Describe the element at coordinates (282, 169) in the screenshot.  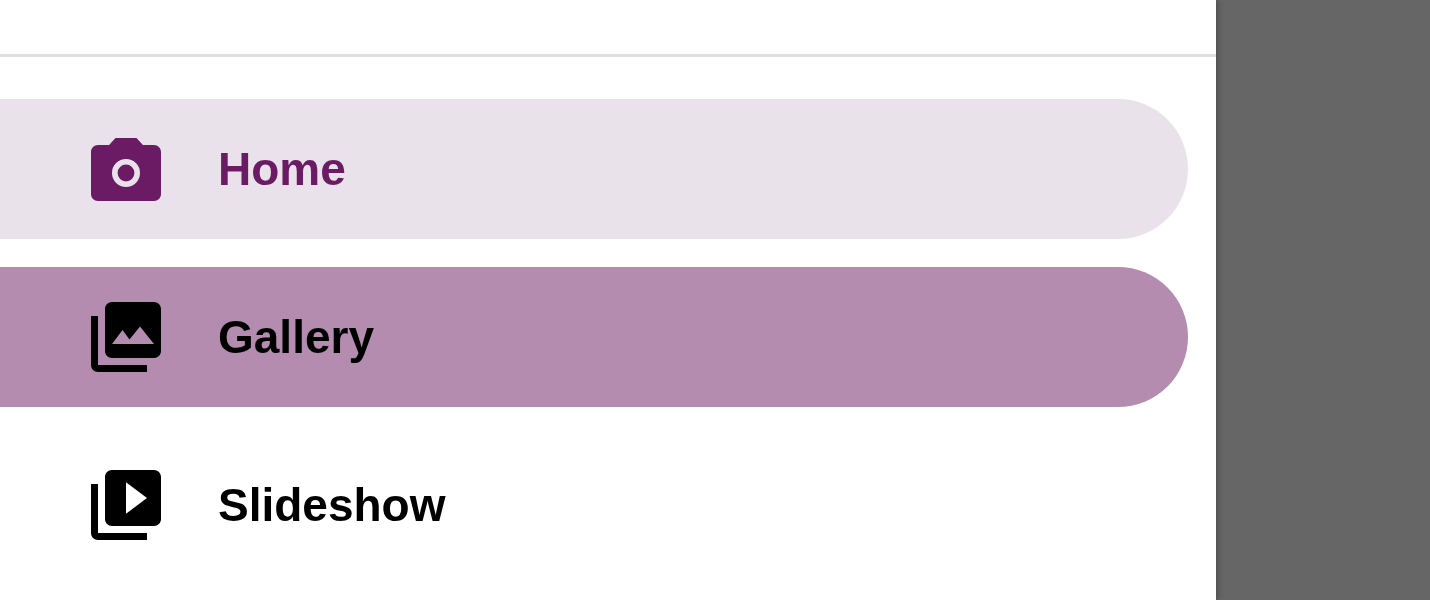
I see `menu-item-label: Home` at that location.